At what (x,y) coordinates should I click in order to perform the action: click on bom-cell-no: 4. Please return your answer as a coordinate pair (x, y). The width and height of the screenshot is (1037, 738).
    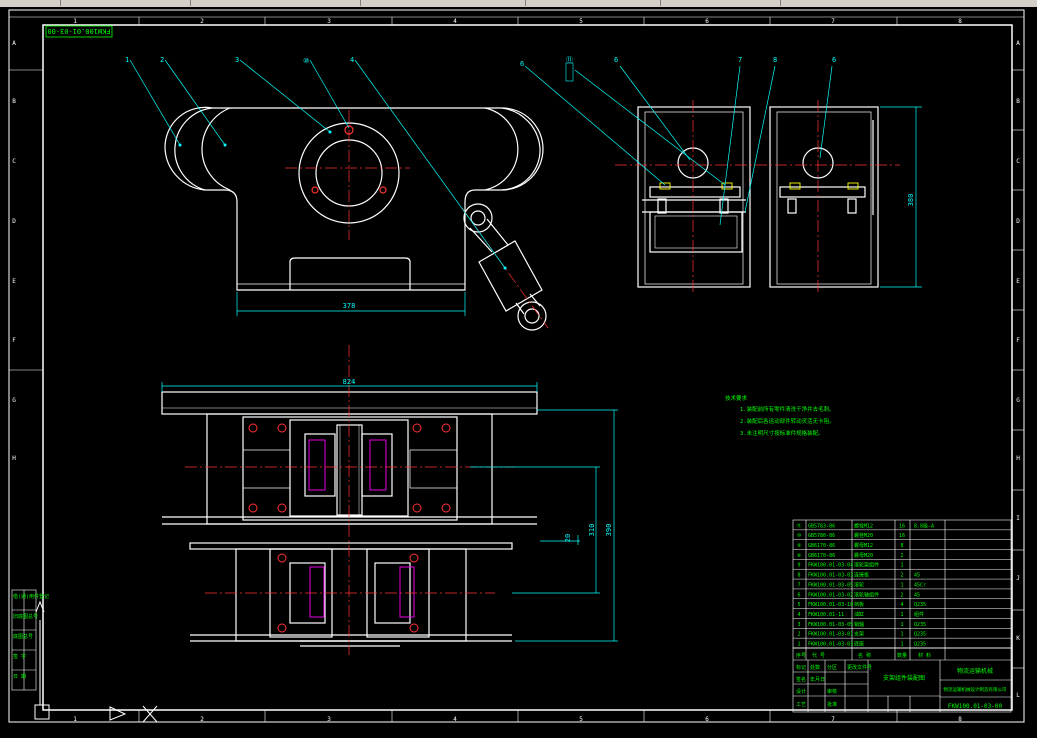
    Looking at the image, I should click on (798, 615).